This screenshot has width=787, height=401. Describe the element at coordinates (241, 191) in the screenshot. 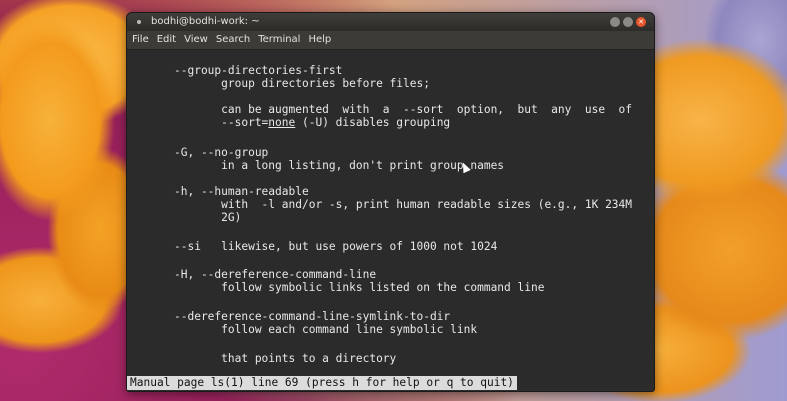

I see `man-option-line: -h, --human-readable` at that location.